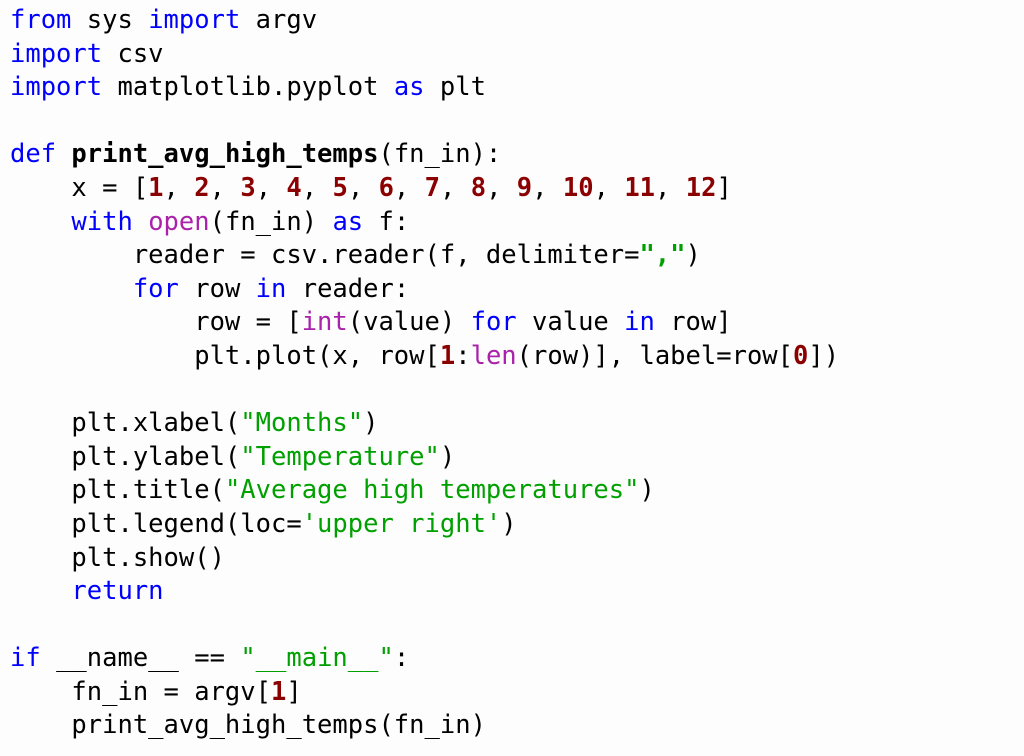 The height and width of the screenshot is (756, 1024). I want to click on code-token-plain: reader:, so click(348, 288).